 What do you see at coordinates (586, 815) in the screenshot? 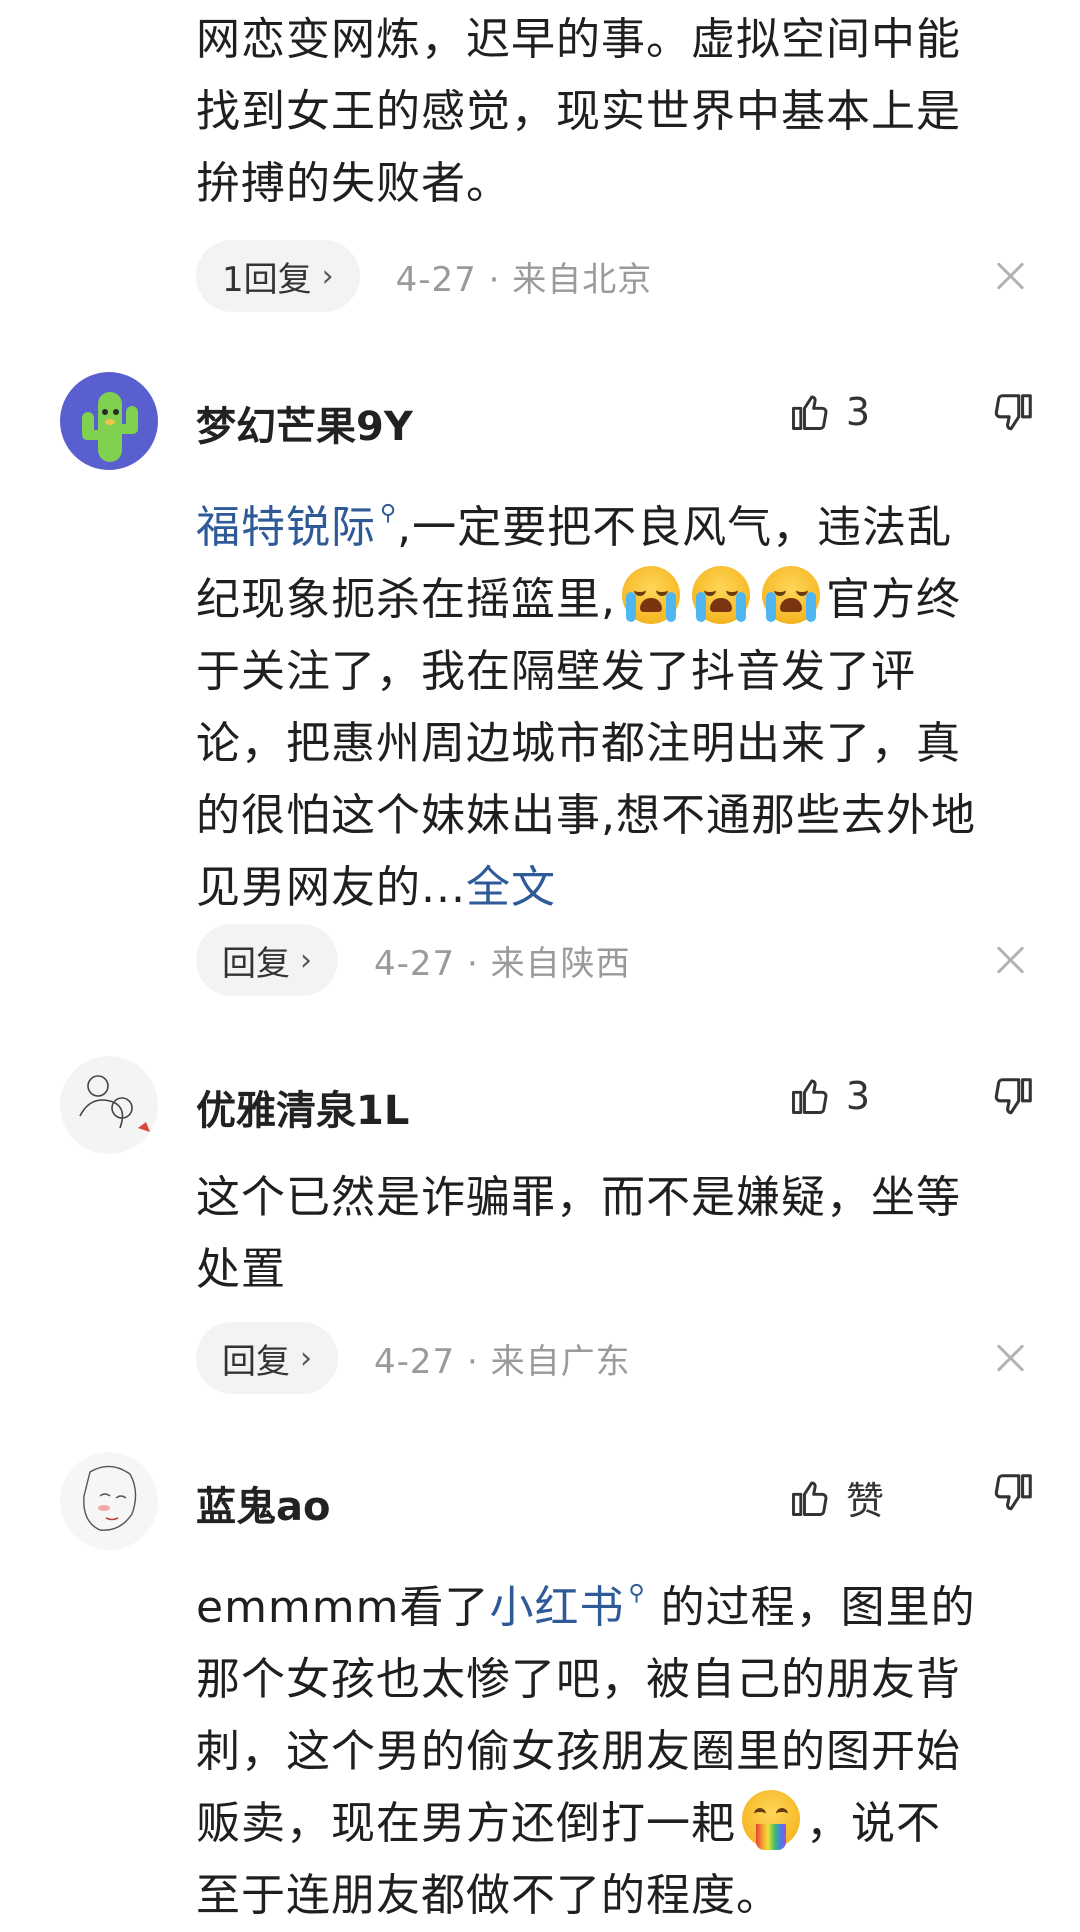
I see `text-line: 的很怕这个妹妹出事,想不通那些去外地` at bounding box center [586, 815].